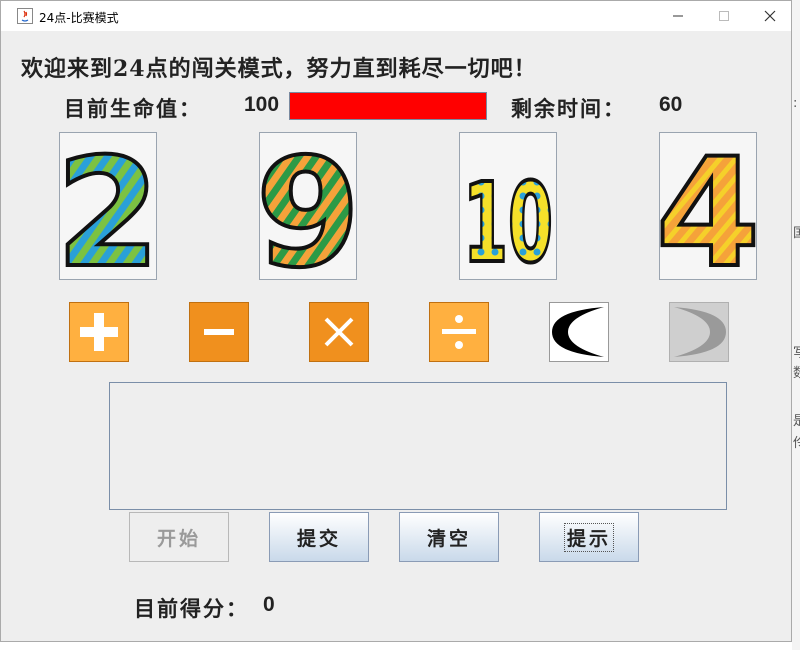 The height and width of the screenshot is (650, 800). I want to click on score-label: 目前得分：, so click(191, 608).